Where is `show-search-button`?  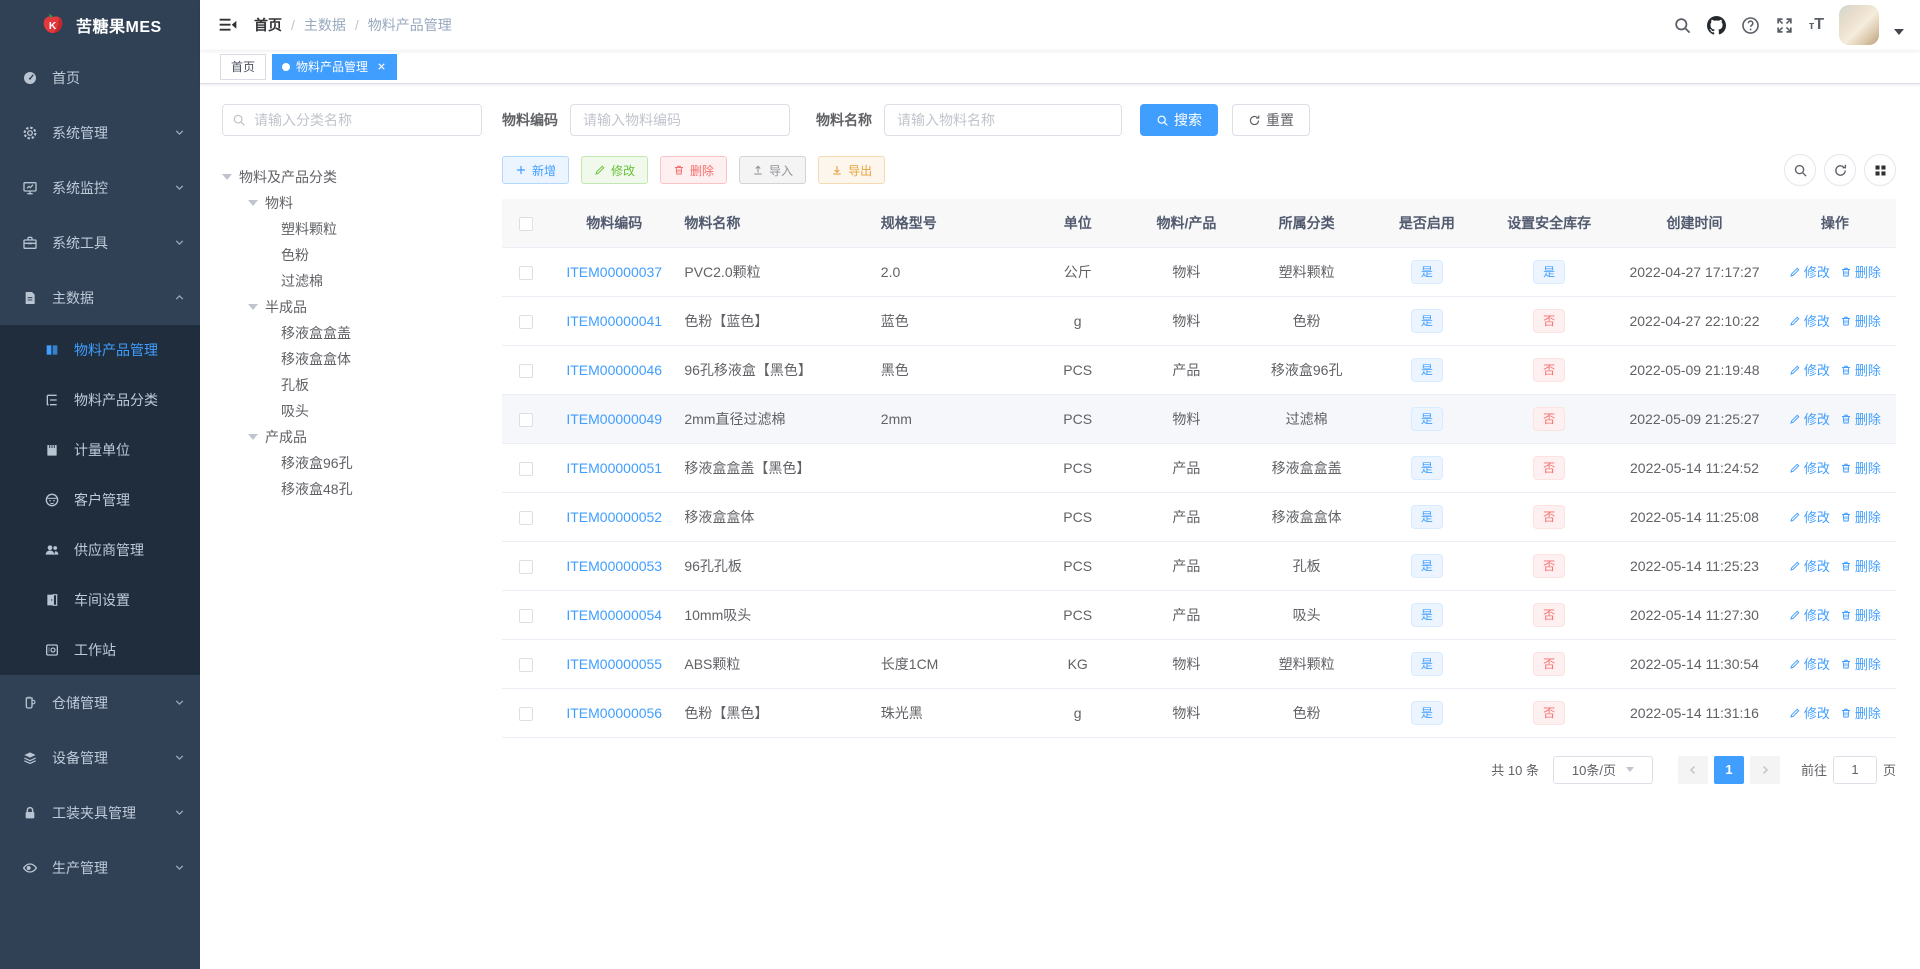 show-search-button is located at coordinates (1800, 170).